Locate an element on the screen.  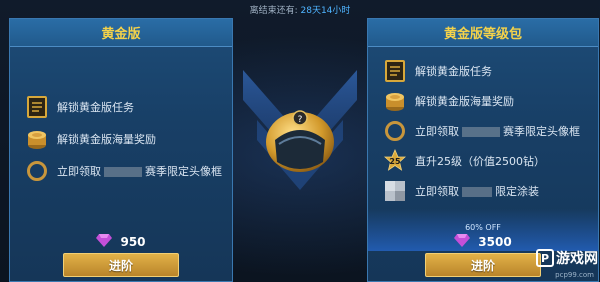
season-timer-value: 28天14小时 is located at coordinates (325, 11).